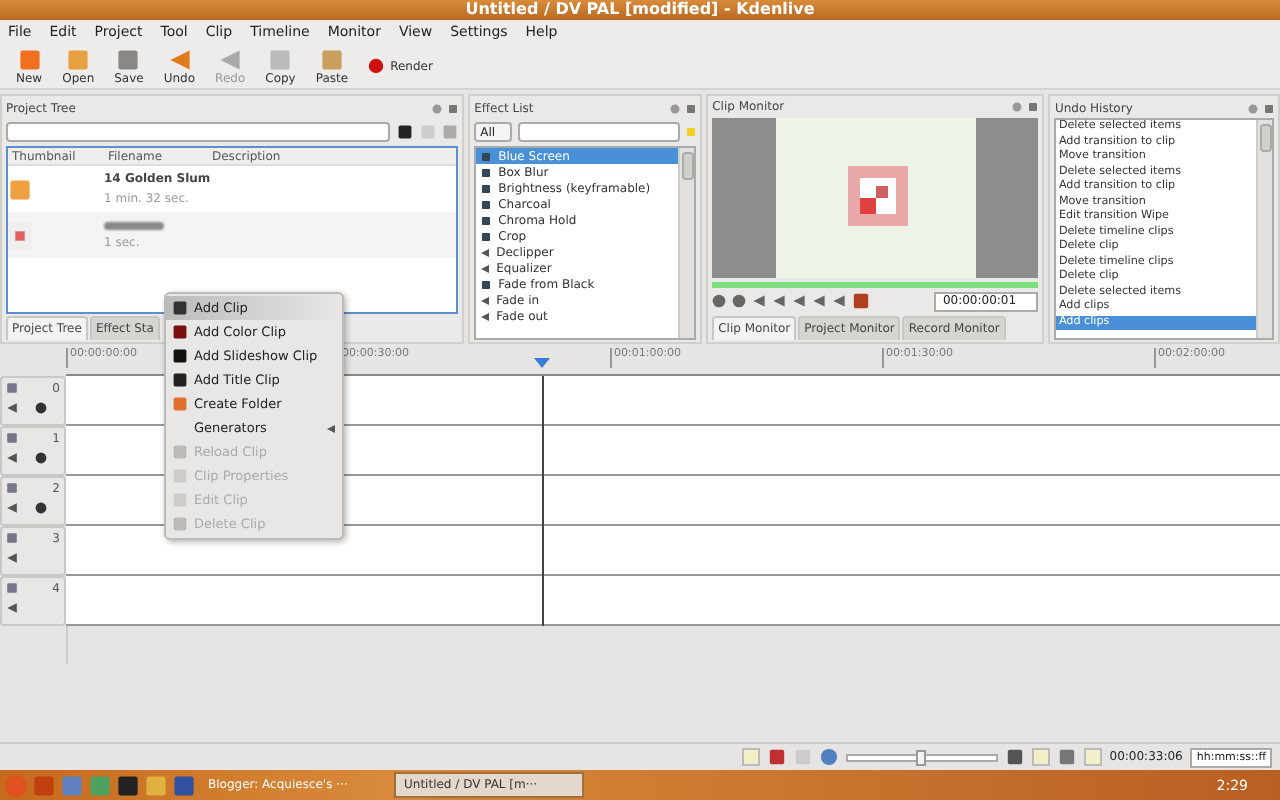 Image resolution: width=1280 pixels, height=800 pixels. I want to click on image-thumbnail, so click(20, 235).